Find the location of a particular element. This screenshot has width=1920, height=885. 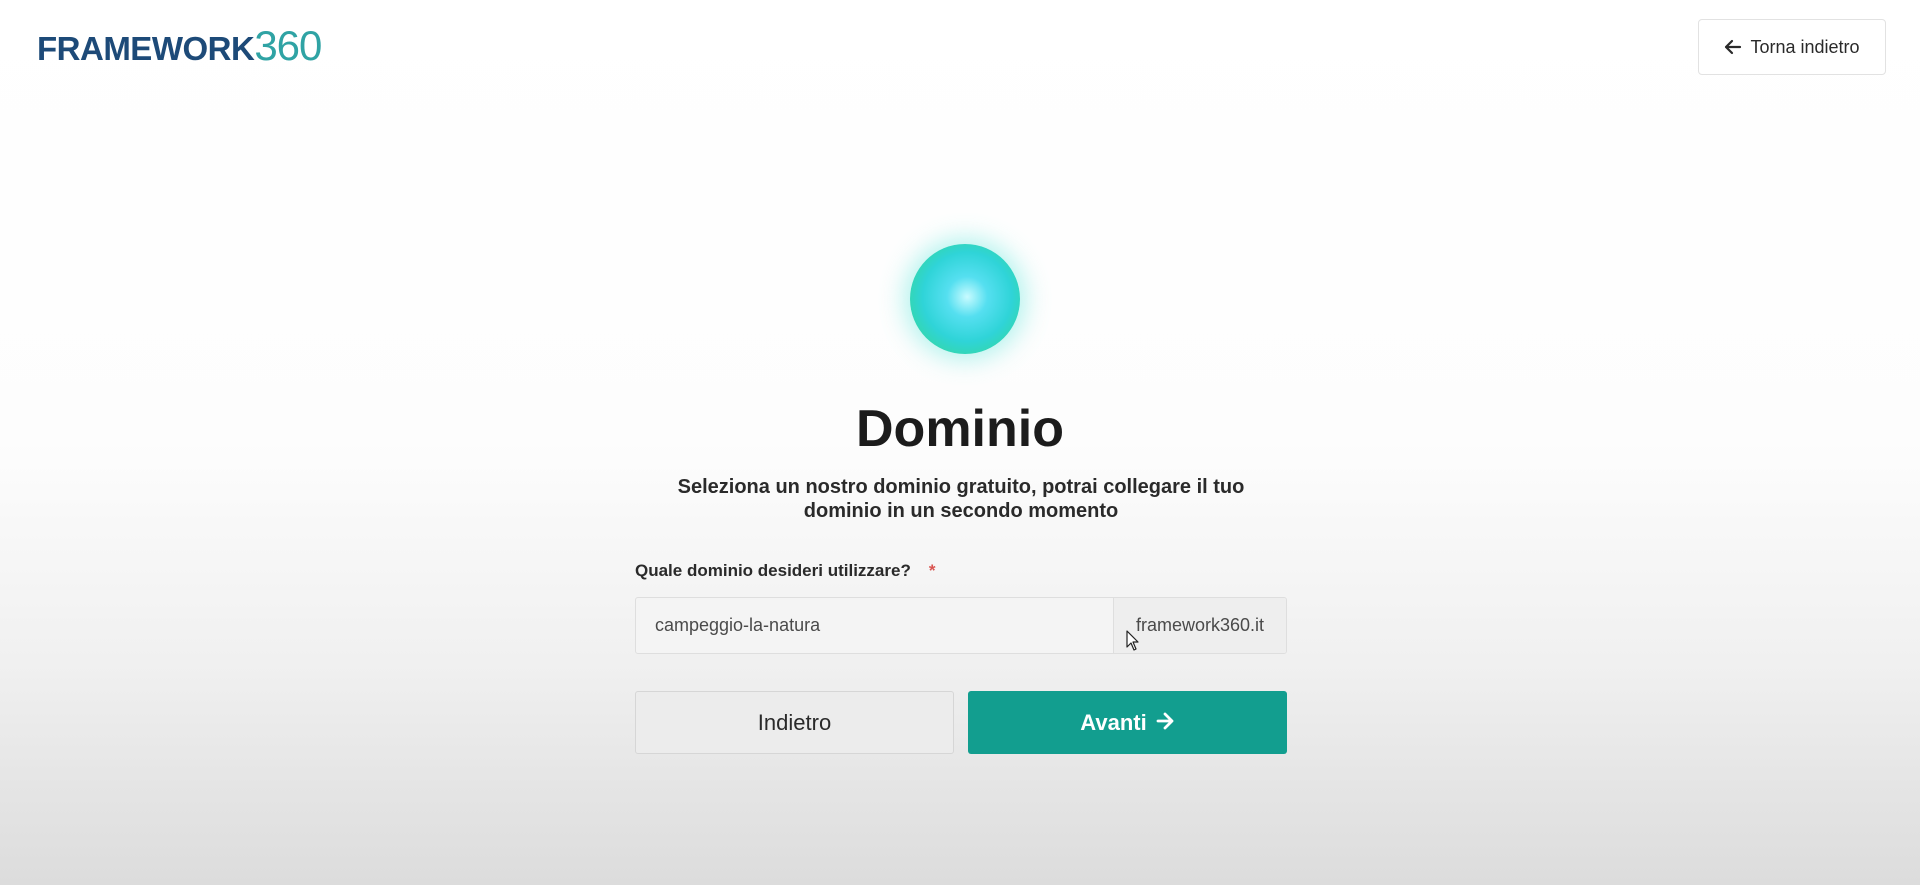

domain-input-group: framework360.it is located at coordinates (961, 625).